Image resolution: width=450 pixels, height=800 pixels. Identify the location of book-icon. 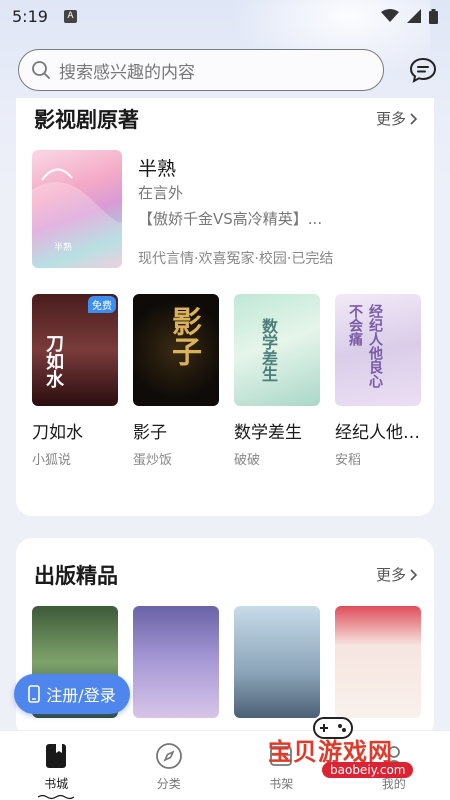
(56, 756).